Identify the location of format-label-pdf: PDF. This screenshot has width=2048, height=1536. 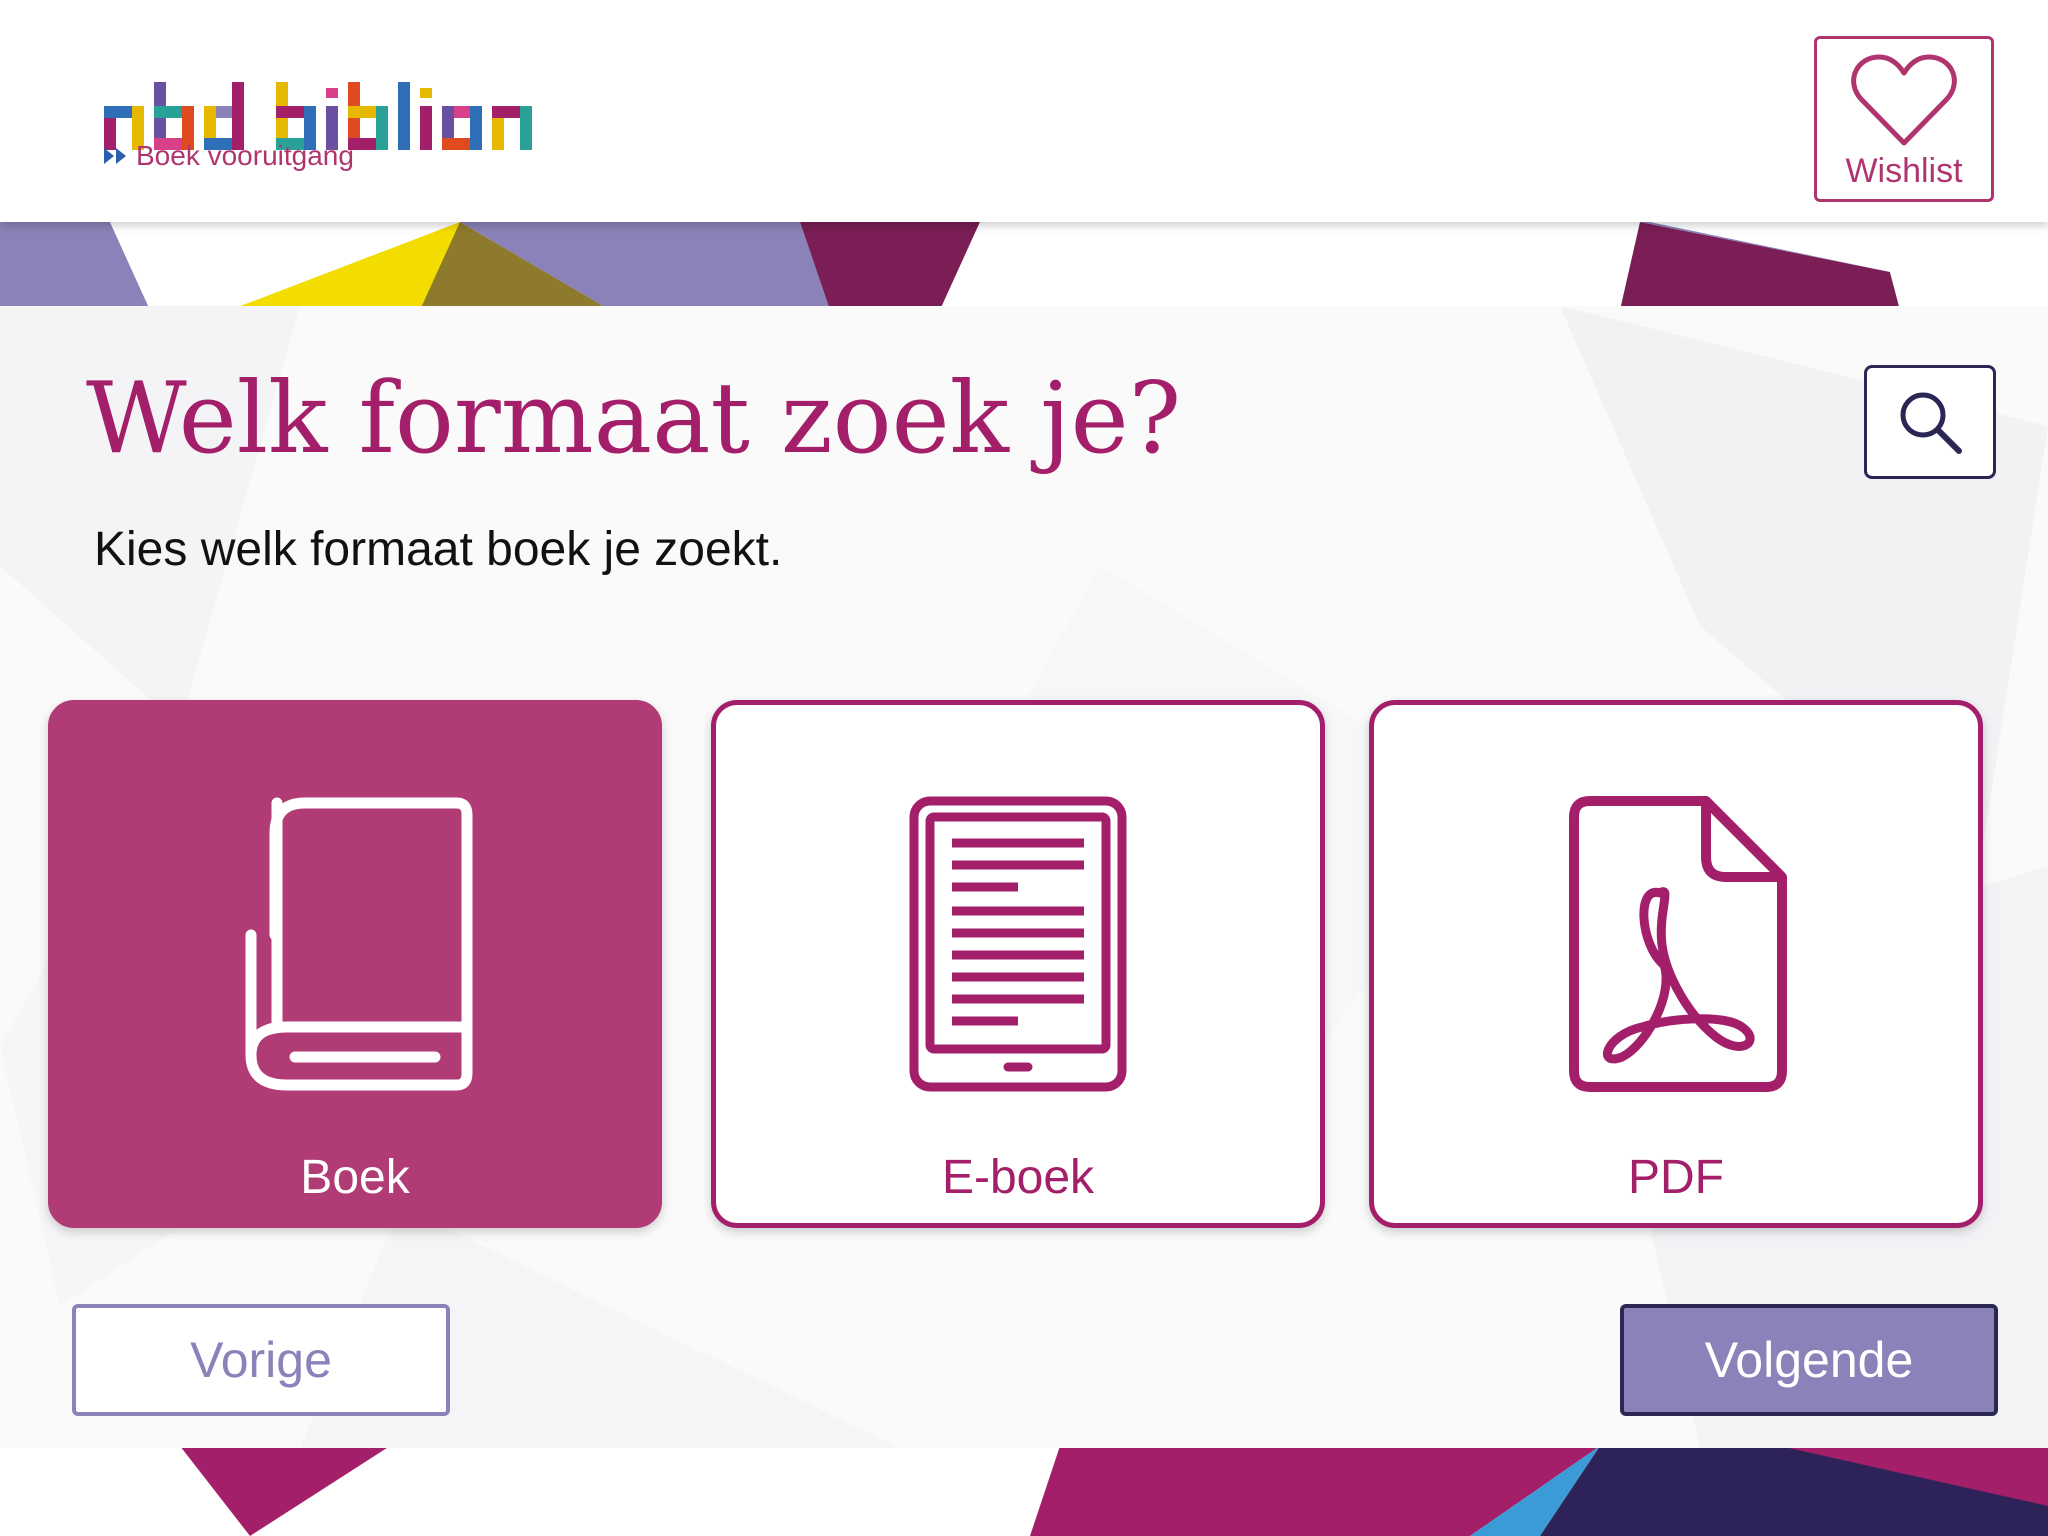
(1676, 1177).